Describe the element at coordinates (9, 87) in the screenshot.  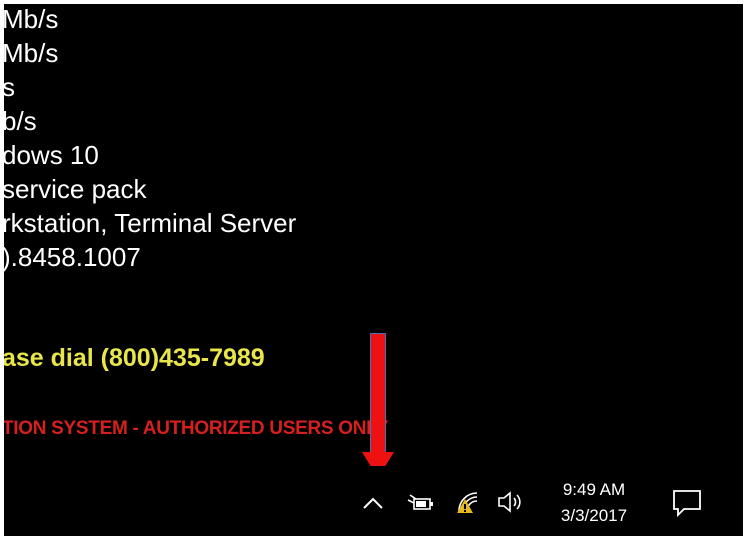
I see `info-line: s` at that location.